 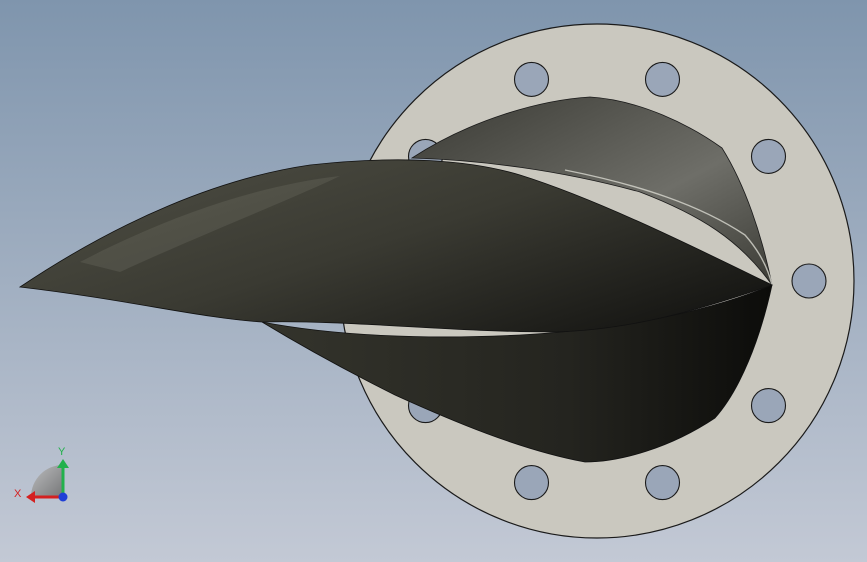 What do you see at coordinates (18, 494) in the screenshot?
I see `triad-x-label: X` at bounding box center [18, 494].